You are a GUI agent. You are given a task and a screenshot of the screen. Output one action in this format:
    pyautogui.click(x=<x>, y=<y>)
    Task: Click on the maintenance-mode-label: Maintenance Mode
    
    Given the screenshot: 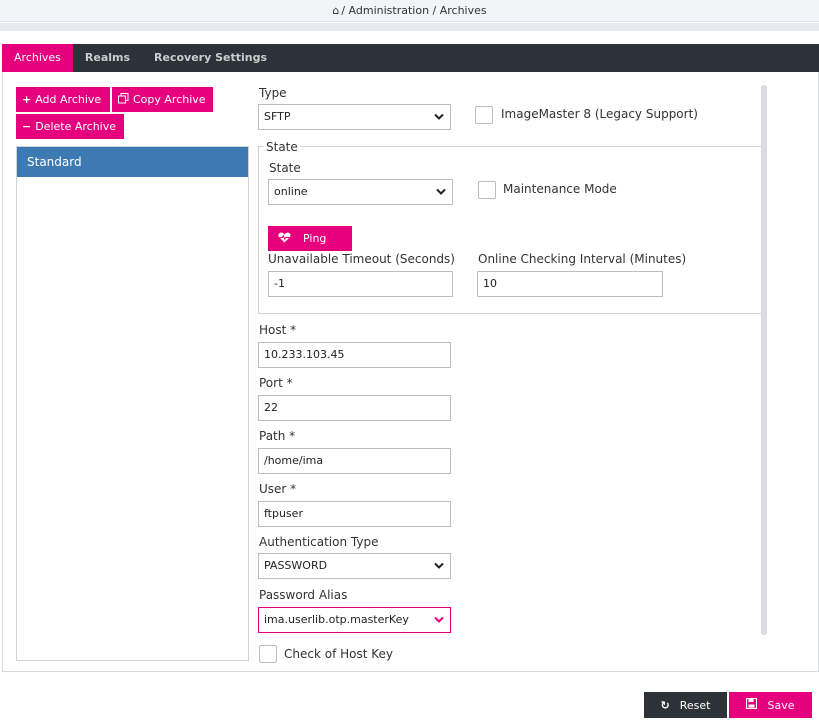 What is the action you would take?
    pyautogui.click(x=560, y=189)
    